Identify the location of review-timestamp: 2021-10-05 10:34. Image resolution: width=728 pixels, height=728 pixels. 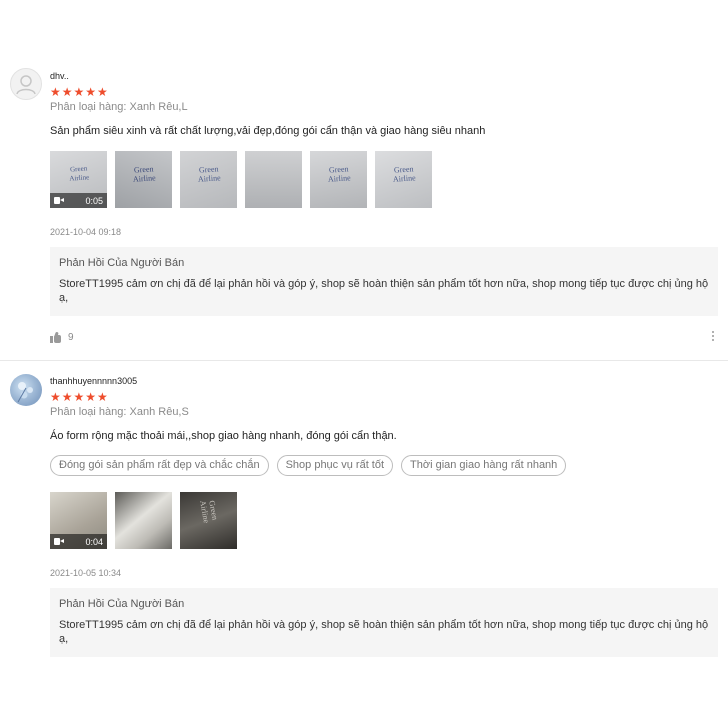
(86, 573).